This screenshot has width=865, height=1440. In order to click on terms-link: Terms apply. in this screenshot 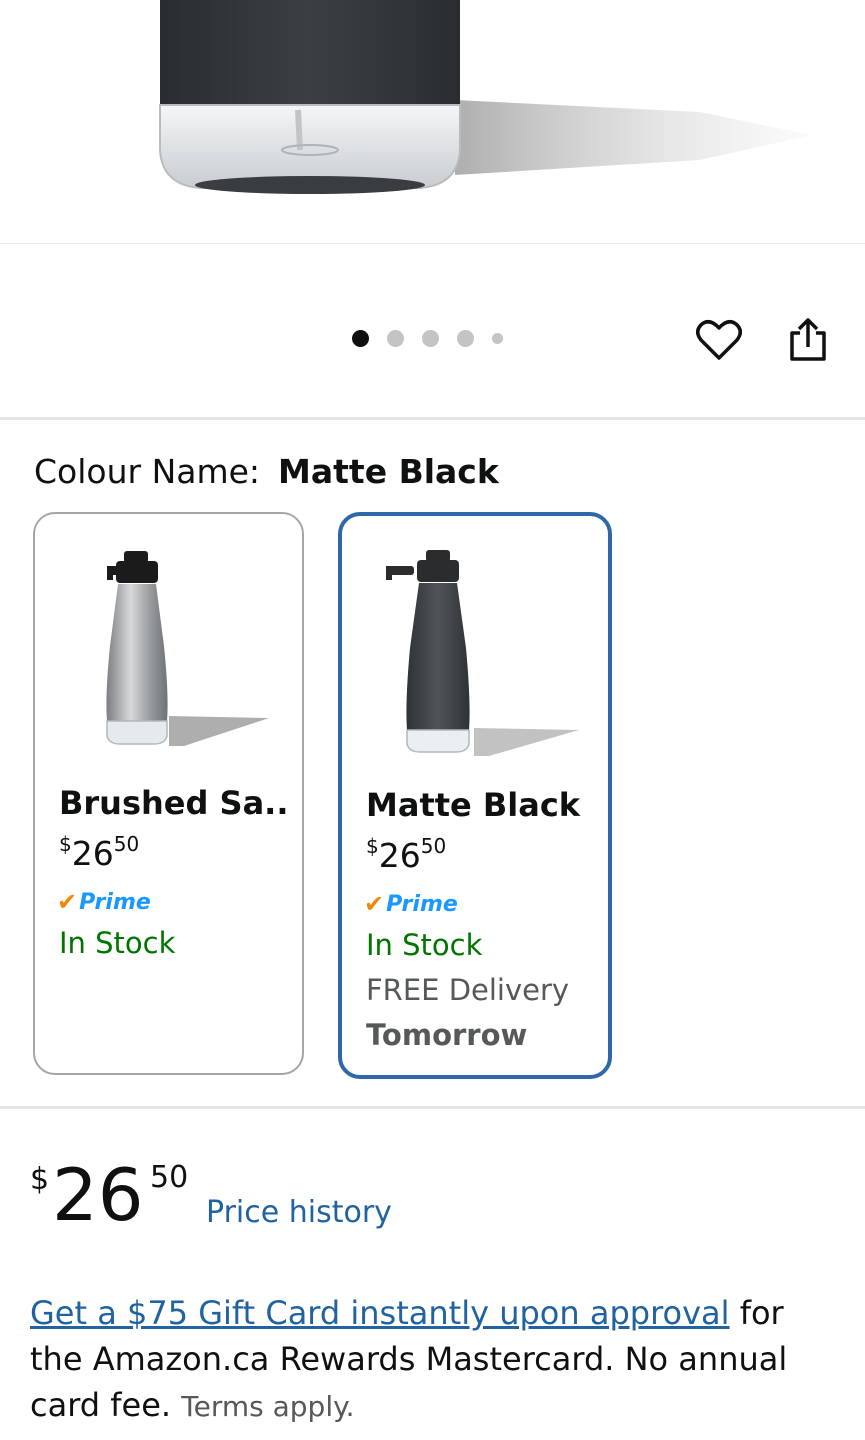, I will do `click(267, 1406)`.